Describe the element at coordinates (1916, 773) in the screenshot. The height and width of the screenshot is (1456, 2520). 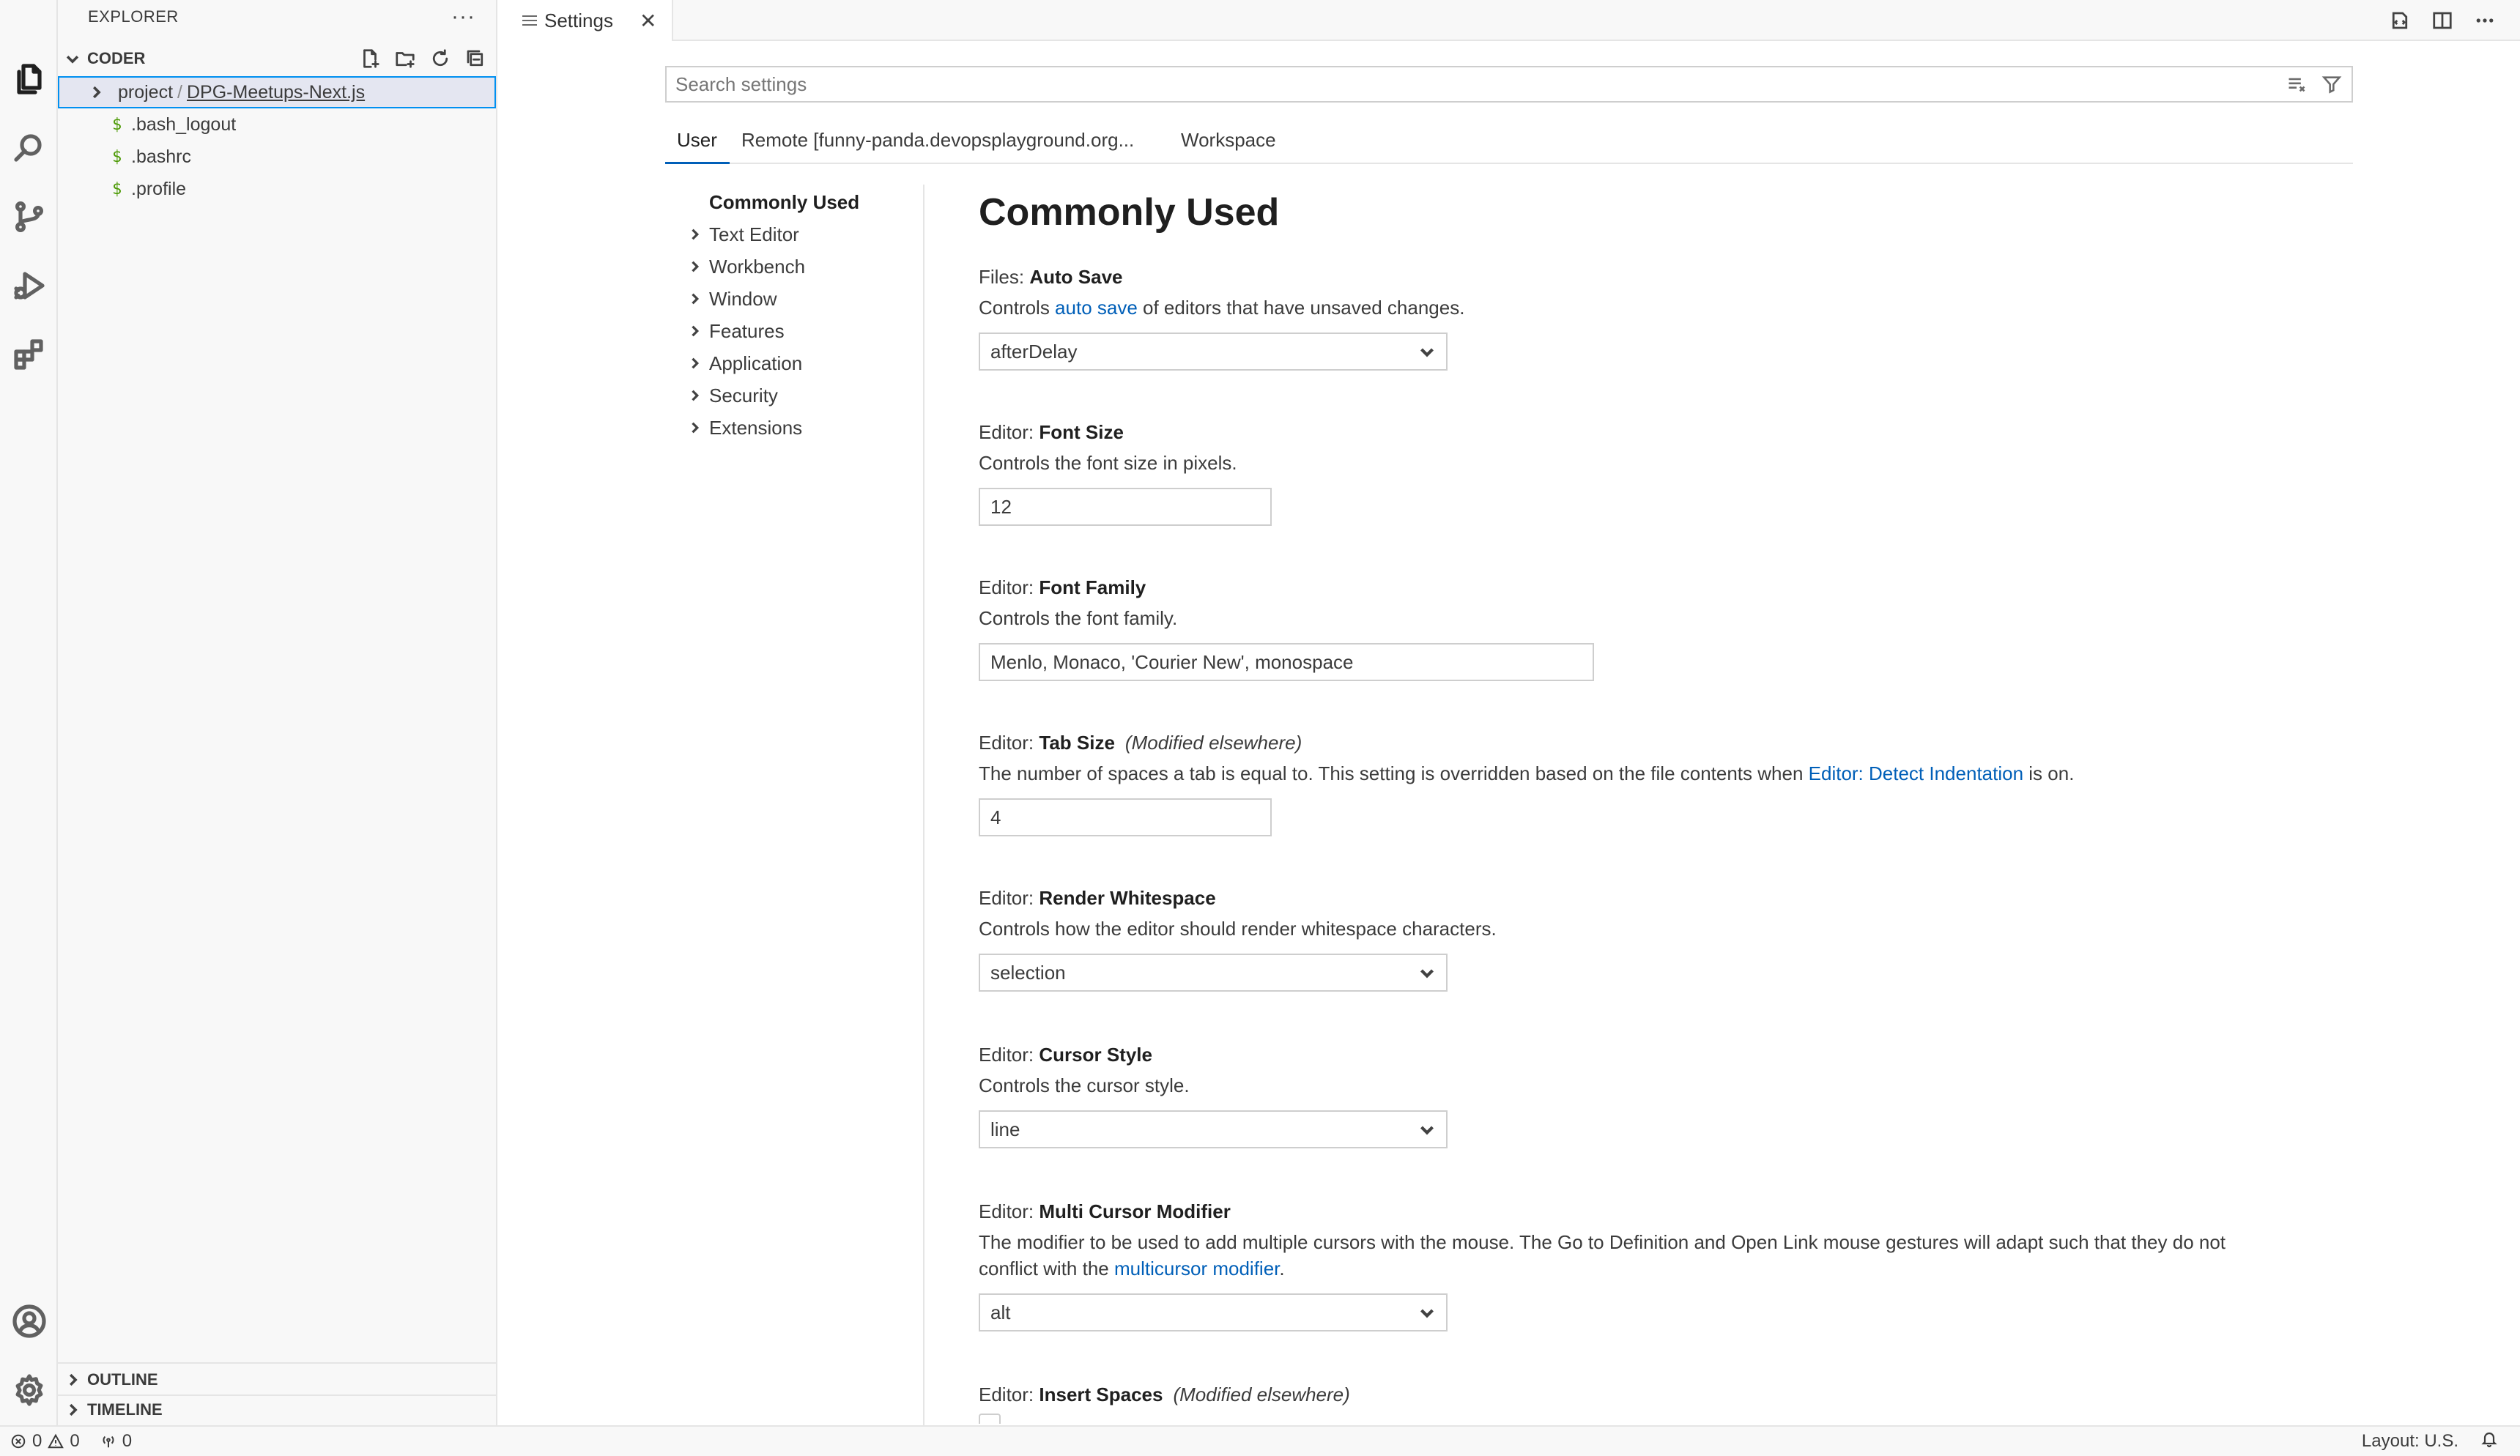
I see `detect-indentation-link: Editor: Detect Indentation` at that location.